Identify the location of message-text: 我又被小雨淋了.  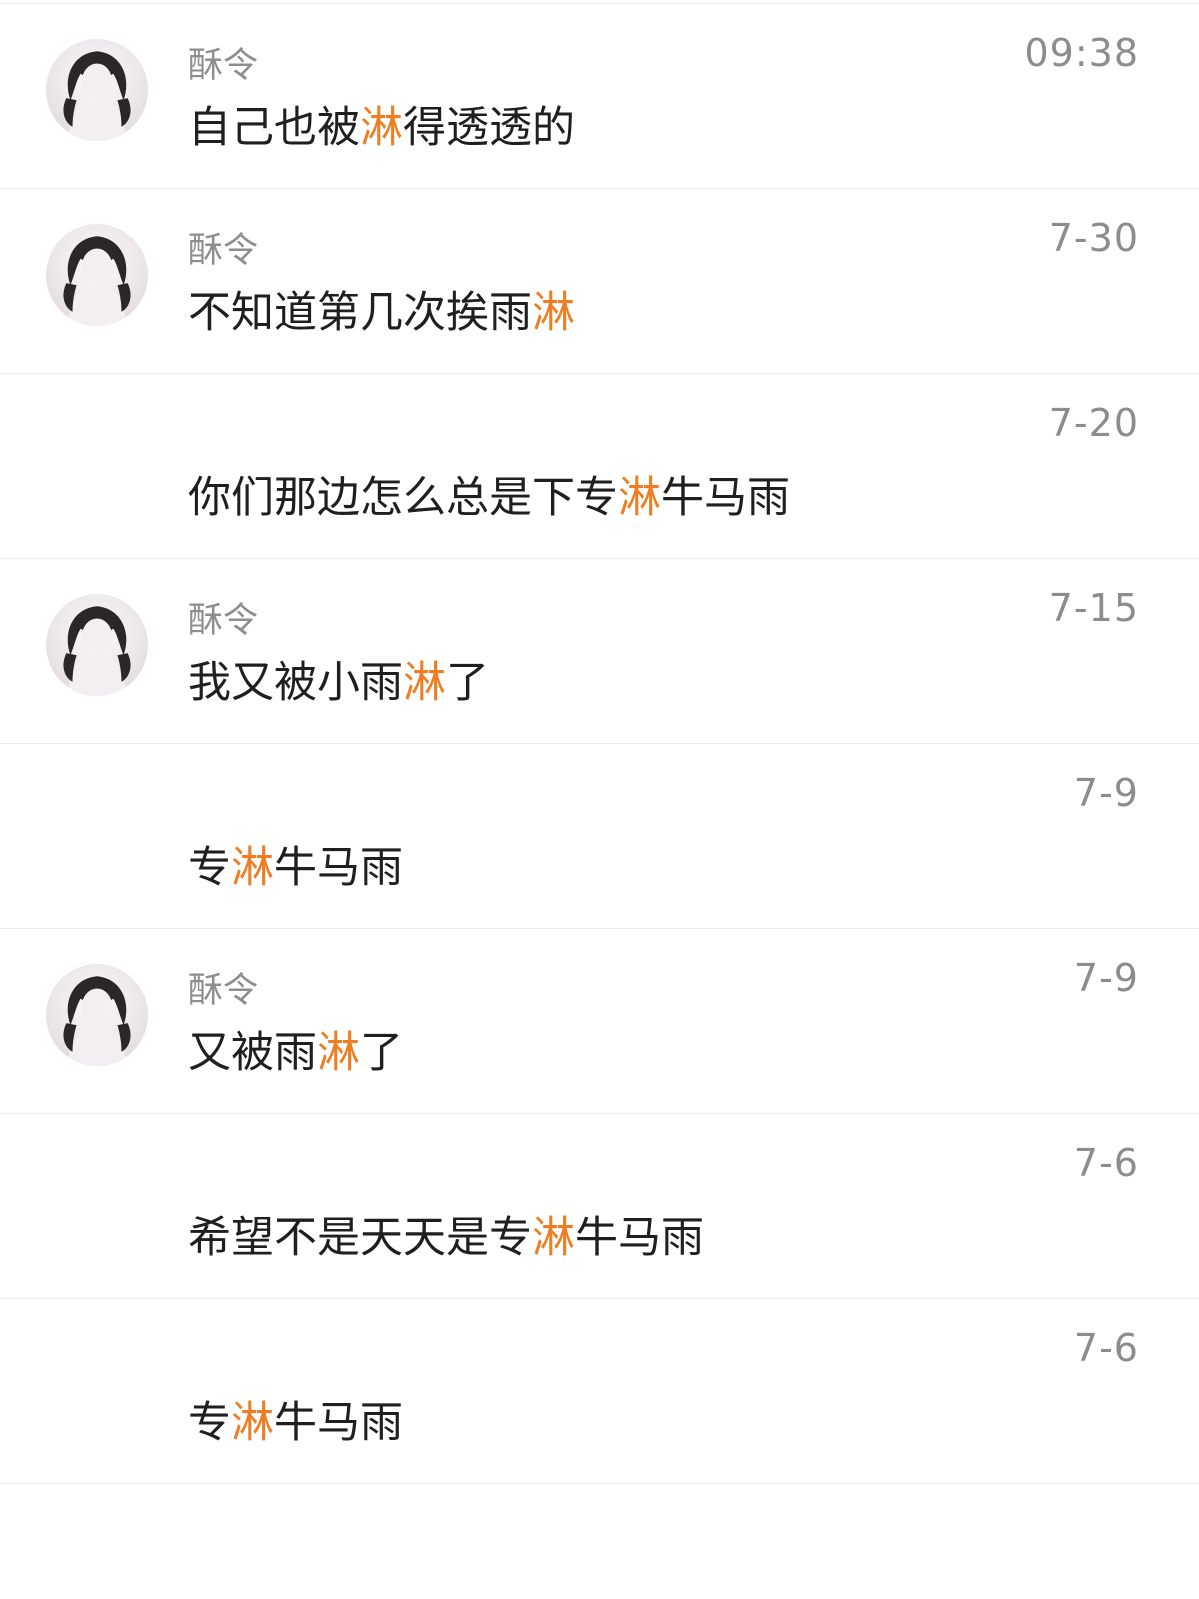
(338, 683).